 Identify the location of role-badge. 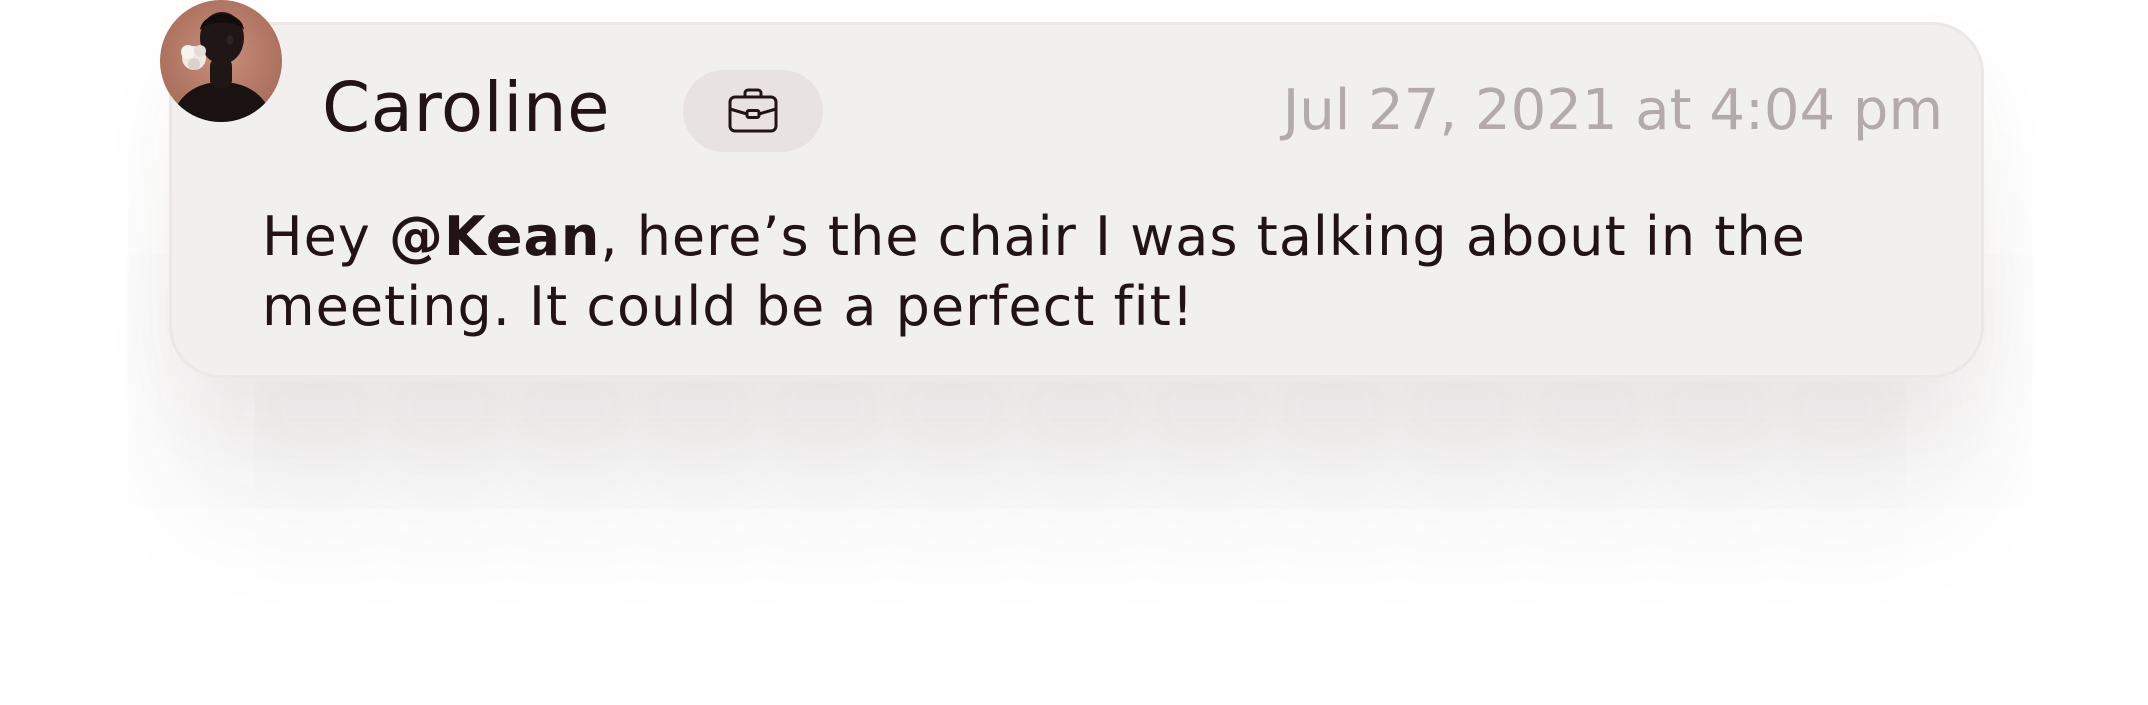
(753, 111).